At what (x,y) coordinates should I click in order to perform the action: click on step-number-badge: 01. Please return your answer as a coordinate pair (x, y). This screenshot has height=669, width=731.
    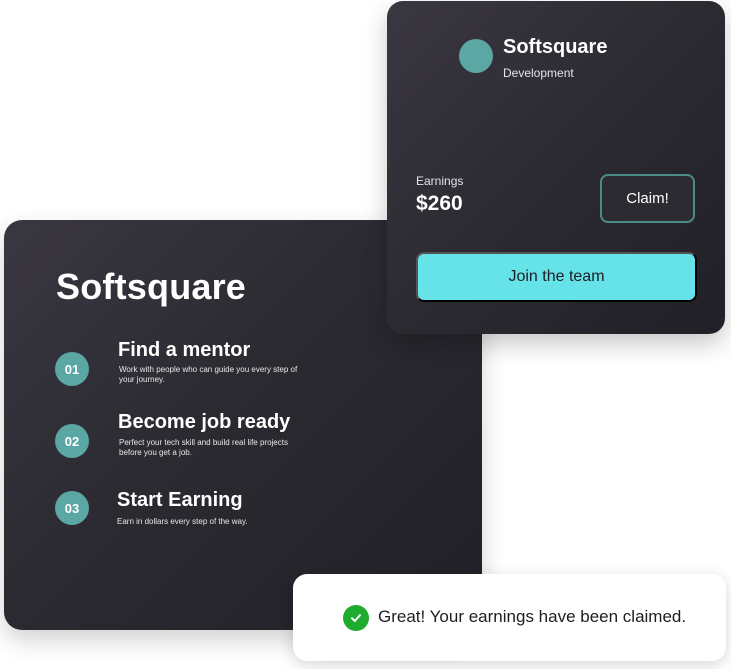
    Looking at the image, I should click on (72, 369).